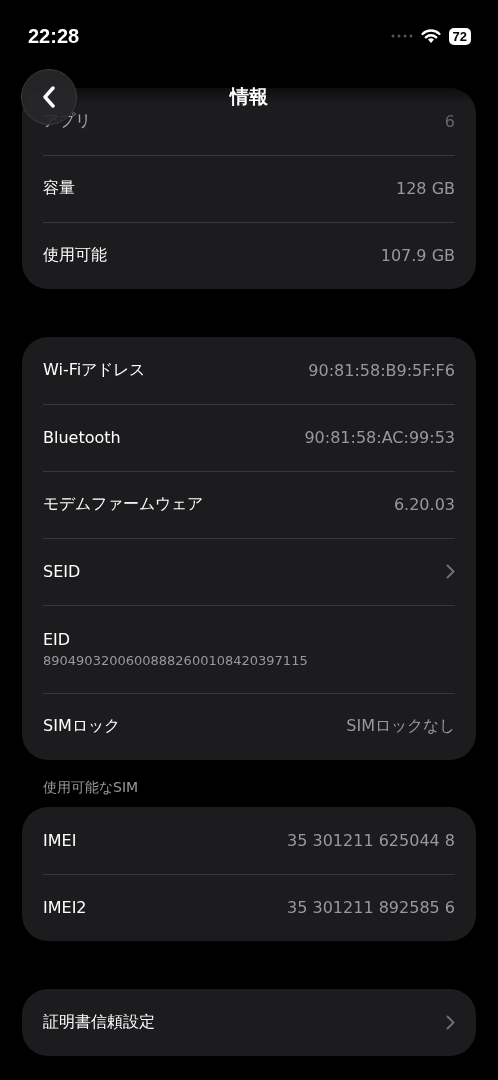  I want to click on row-value: 35 301211 625044 8, so click(371, 840).